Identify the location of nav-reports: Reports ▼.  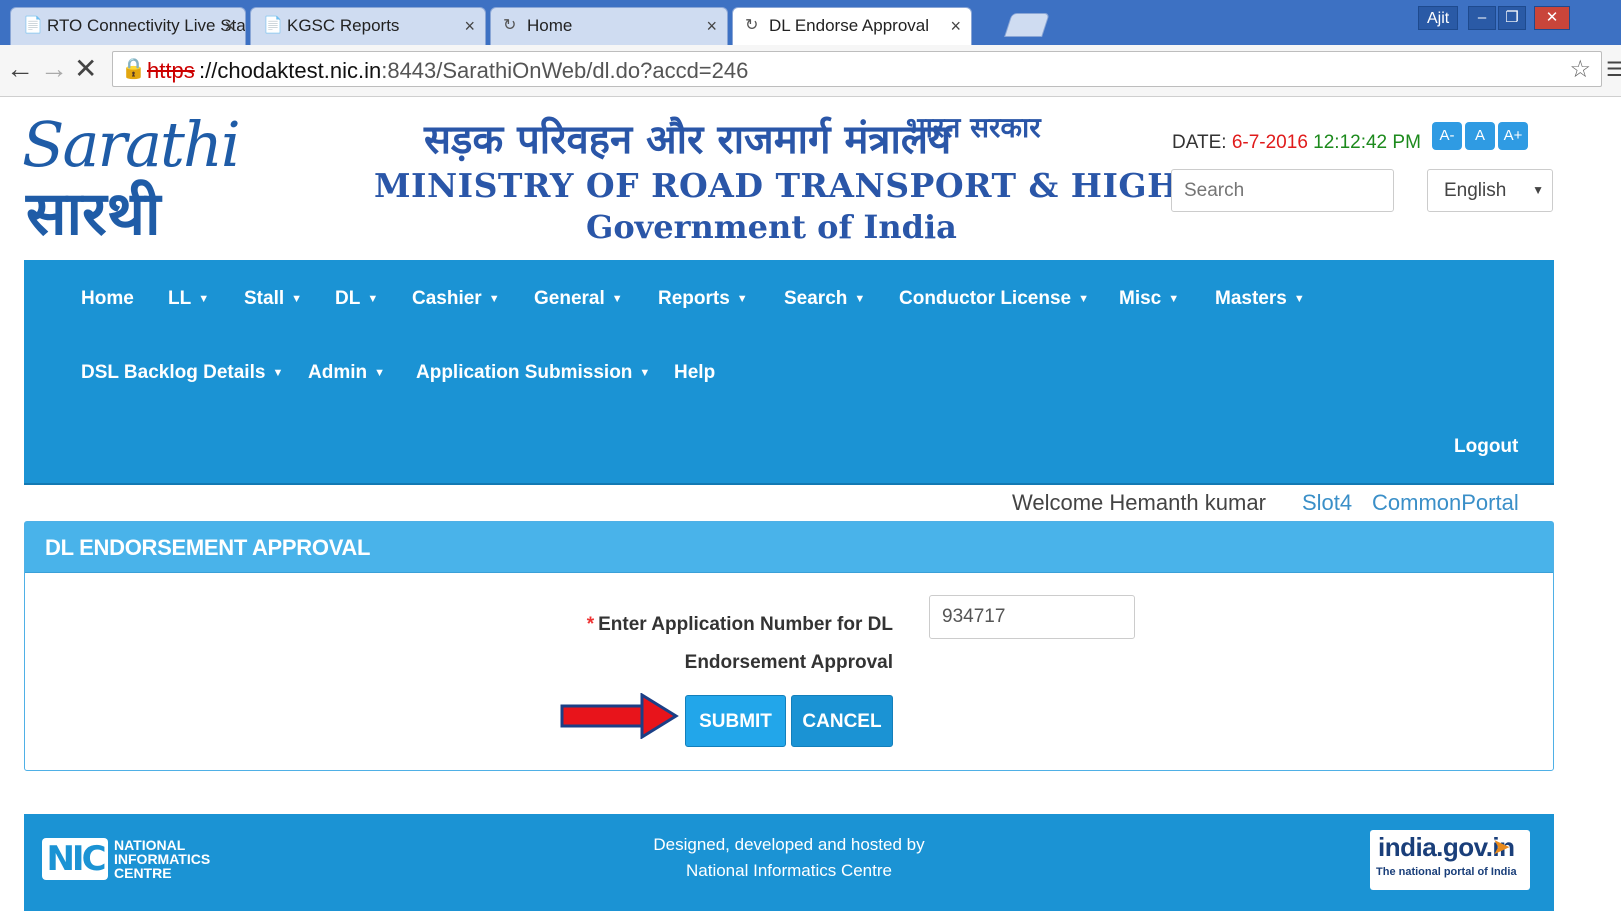
(703, 299).